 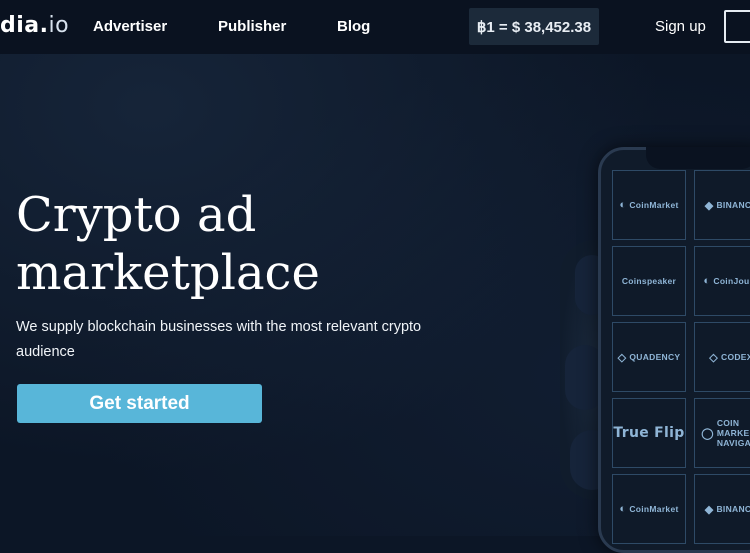 I want to click on phone-notch, so click(x=698, y=158).